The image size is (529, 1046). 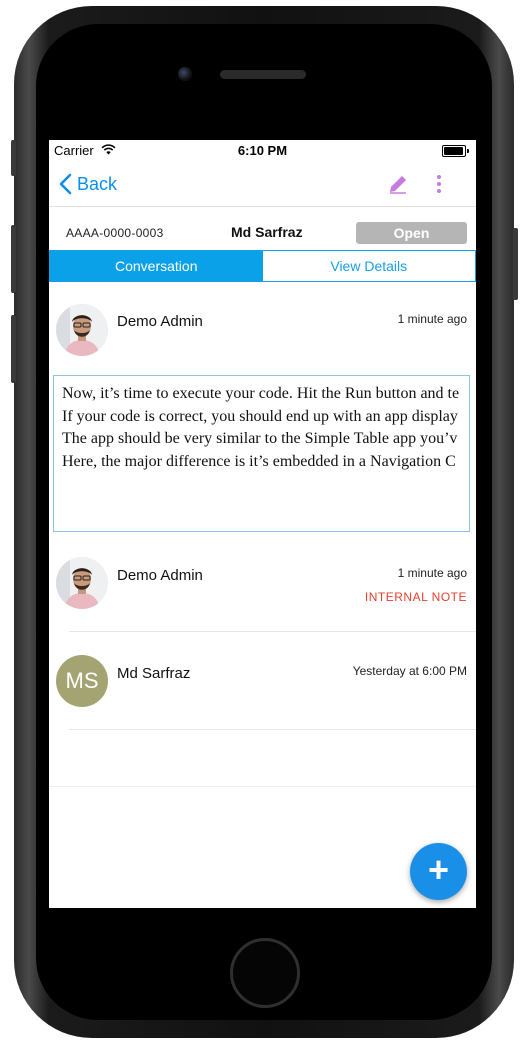 What do you see at coordinates (515, 264) in the screenshot?
I see `power-button` at bounding box center [515, 264].